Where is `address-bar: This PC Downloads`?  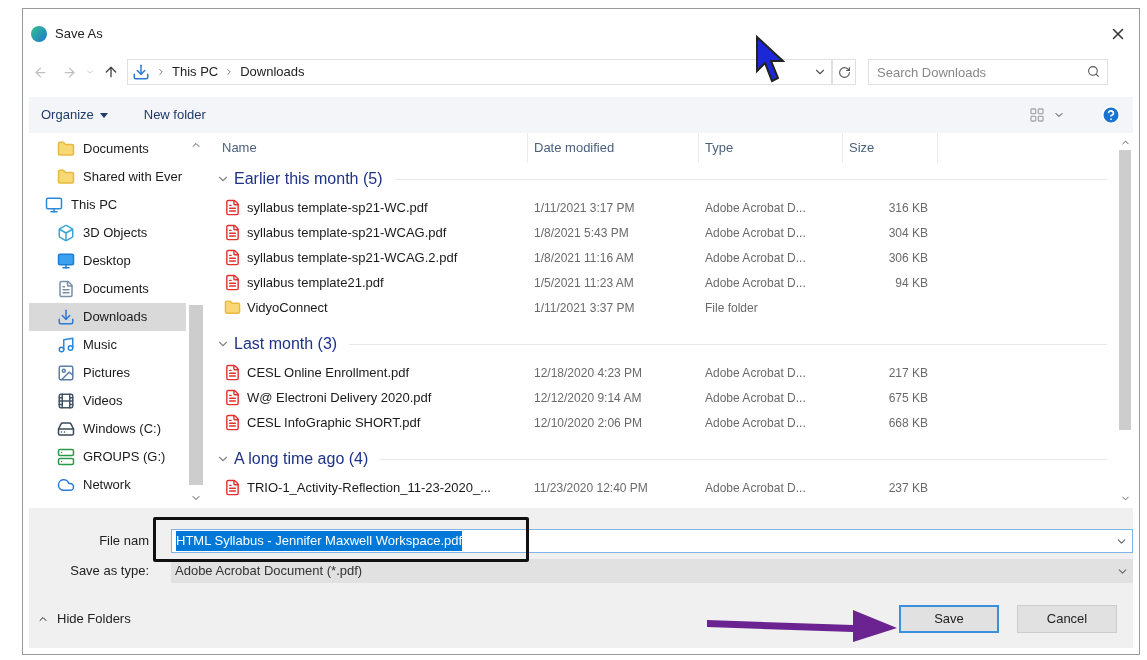
address-bar: This PC Downloads is located at coordinates (479, 72).